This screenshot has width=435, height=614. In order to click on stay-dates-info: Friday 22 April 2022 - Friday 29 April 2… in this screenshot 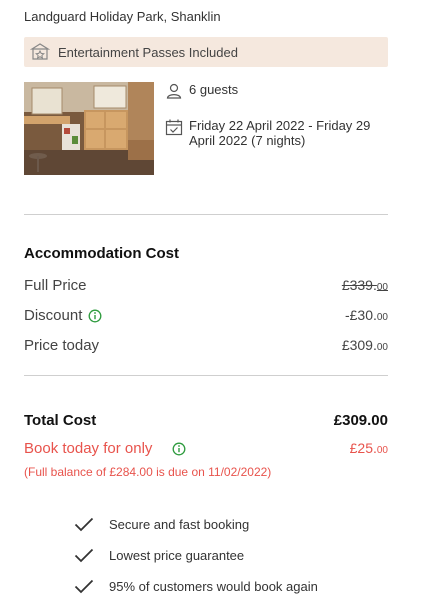, I will do `click(277, 133)`.